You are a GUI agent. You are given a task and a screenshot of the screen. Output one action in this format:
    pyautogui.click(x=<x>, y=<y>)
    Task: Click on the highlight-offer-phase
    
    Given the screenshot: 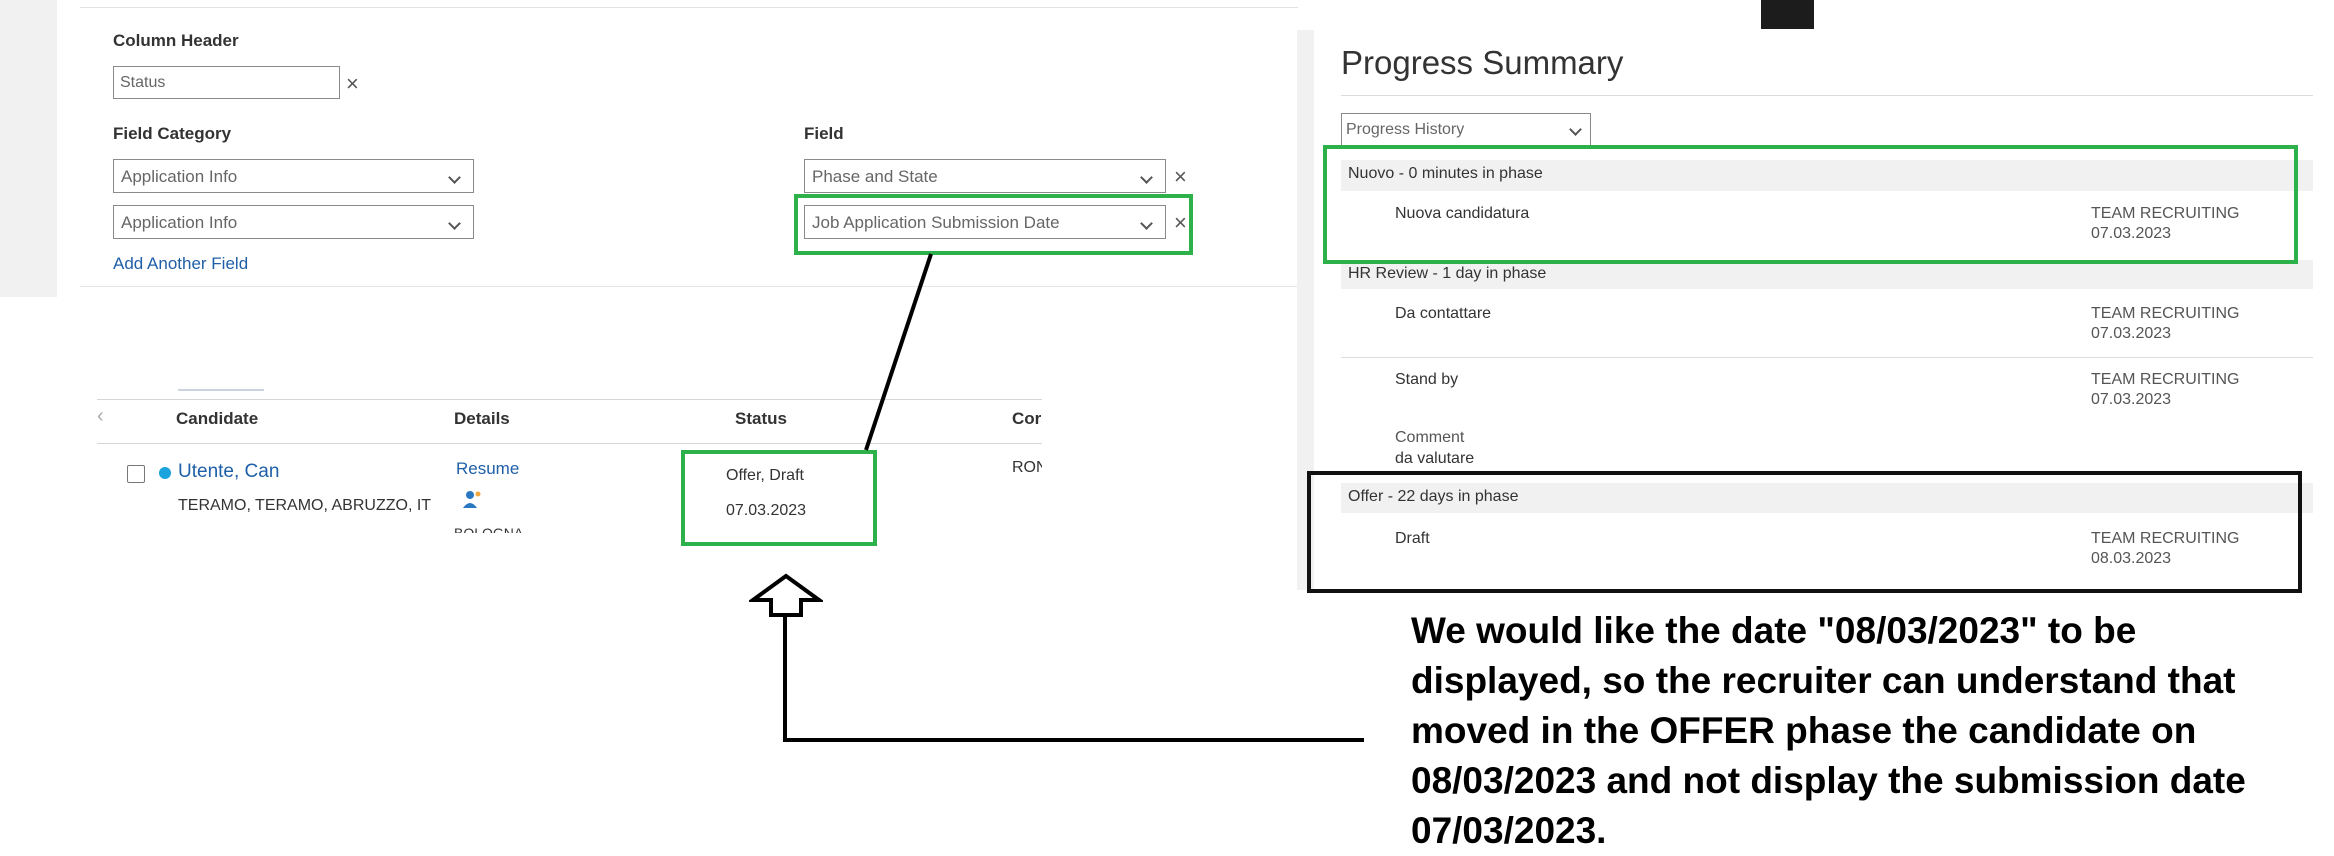 What is the action you would take?
    pyautogui.click(x=1804, y=532)
    